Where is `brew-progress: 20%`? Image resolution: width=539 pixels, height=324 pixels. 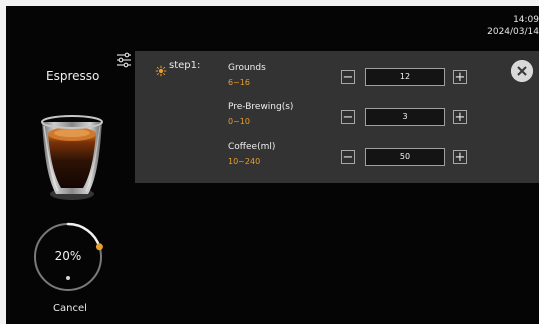
brew-progress: 20% is located at coordinates (68, 257).